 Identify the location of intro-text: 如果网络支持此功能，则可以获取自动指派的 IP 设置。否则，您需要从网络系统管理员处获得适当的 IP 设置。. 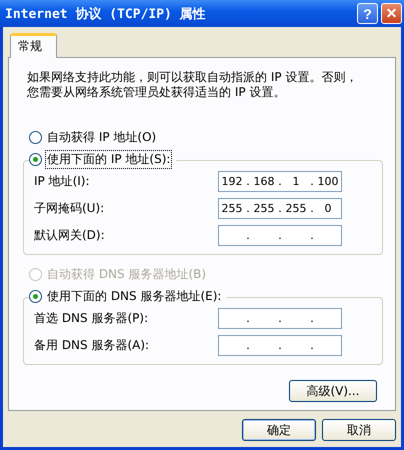
(192, 85).